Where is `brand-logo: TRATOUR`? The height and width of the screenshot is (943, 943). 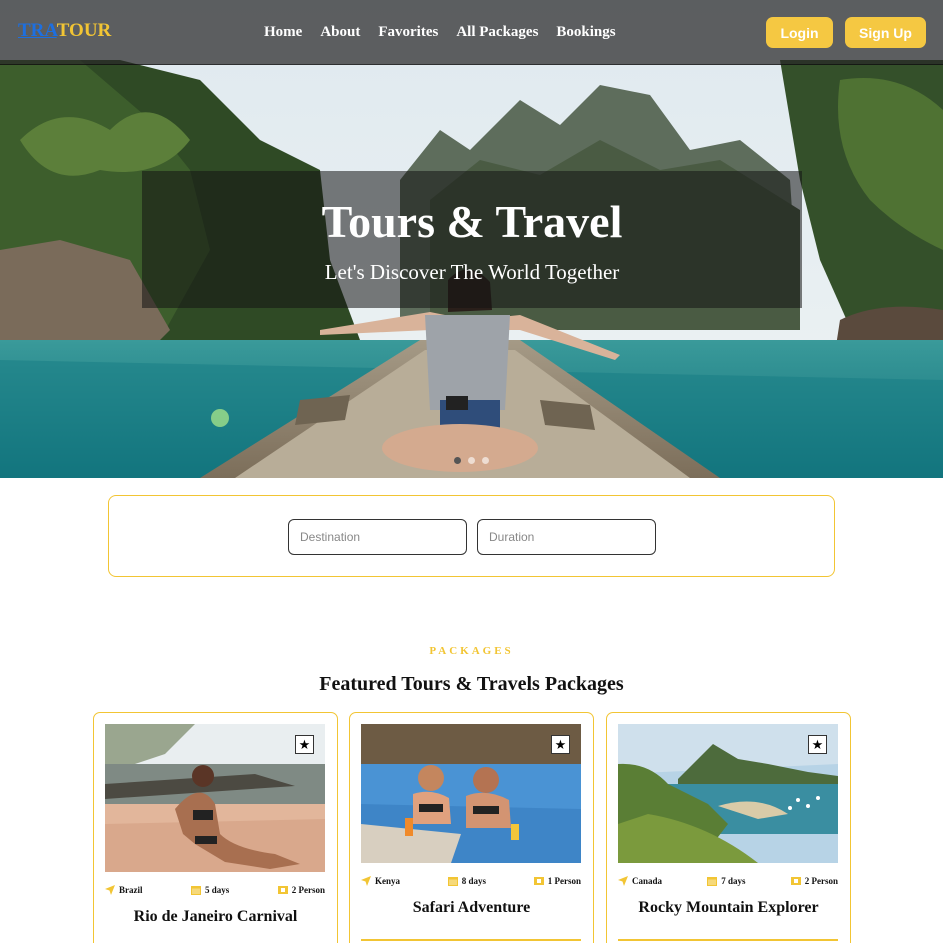 brand-logo: TRATOUR is located at coordinates (64, 31).